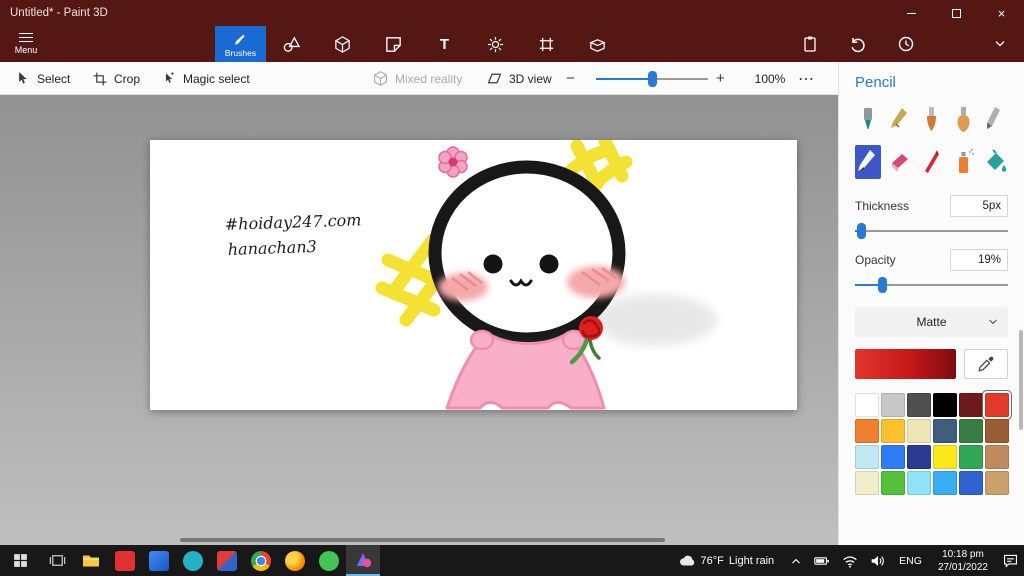  Describe the element at coordinates (806, 78) in the screenshot. I see `more-options-button: ⋯` at that location.